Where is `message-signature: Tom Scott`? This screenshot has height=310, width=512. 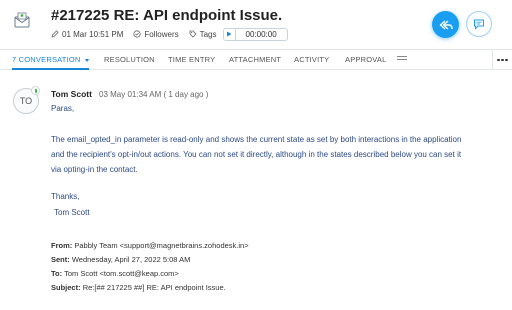
message-signature: Tom Scott is located at coordinates (72, 212).